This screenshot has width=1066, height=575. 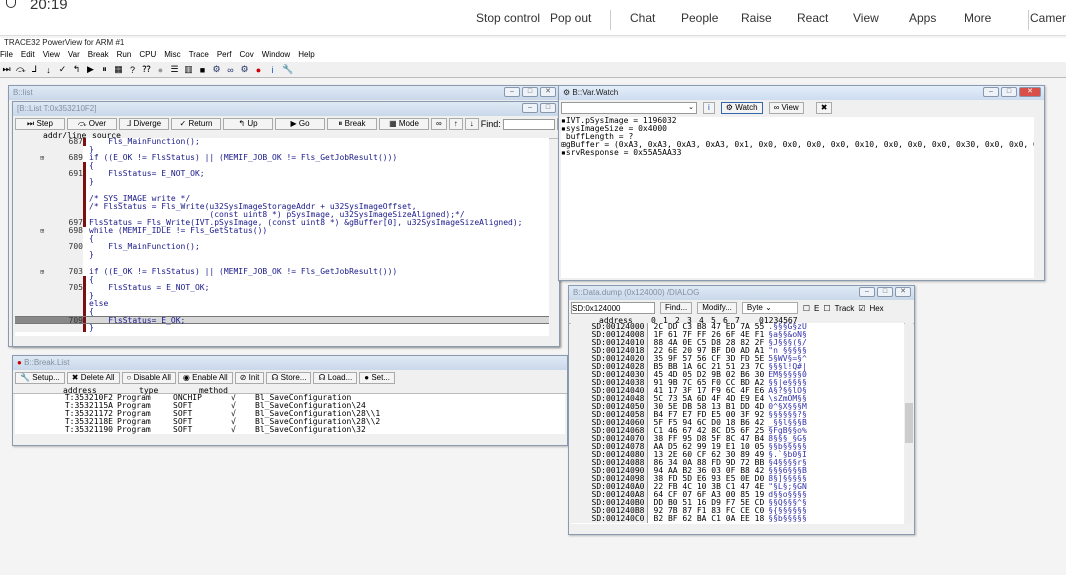 I want to click on var-icon: ⚙, so click(x=244, y=69).